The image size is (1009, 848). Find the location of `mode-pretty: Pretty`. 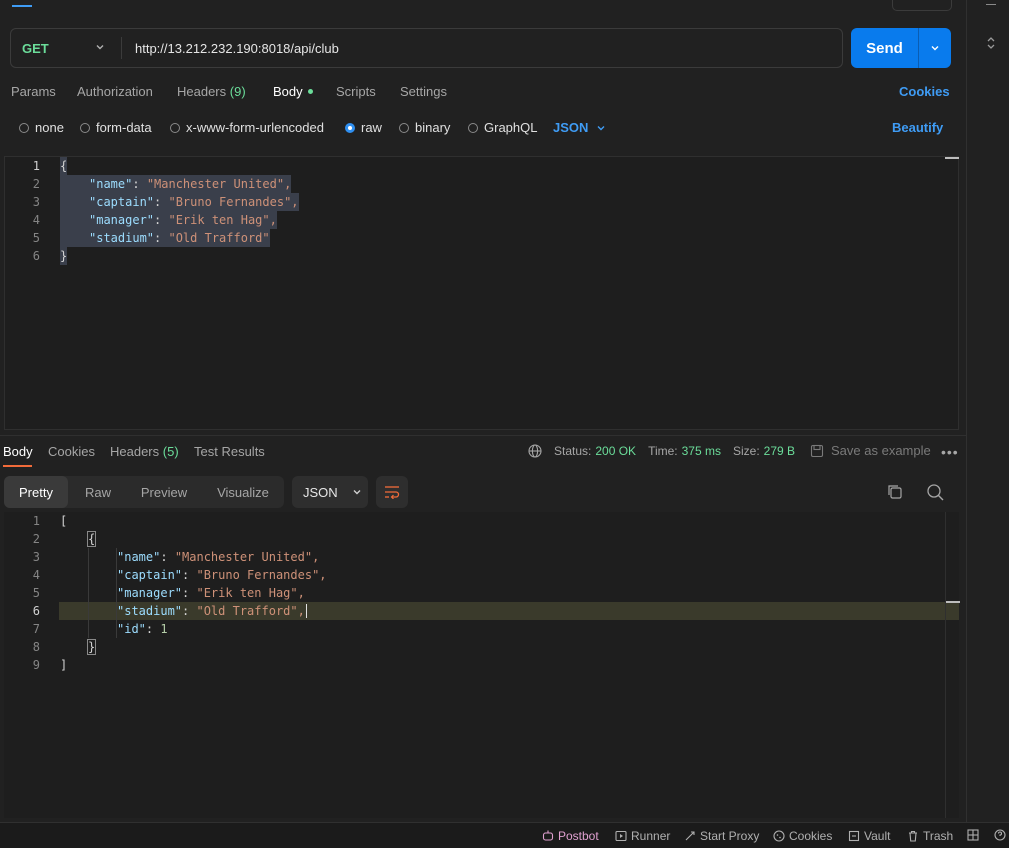

mode-pretty: Pretty is located at coordinates (36, 492).